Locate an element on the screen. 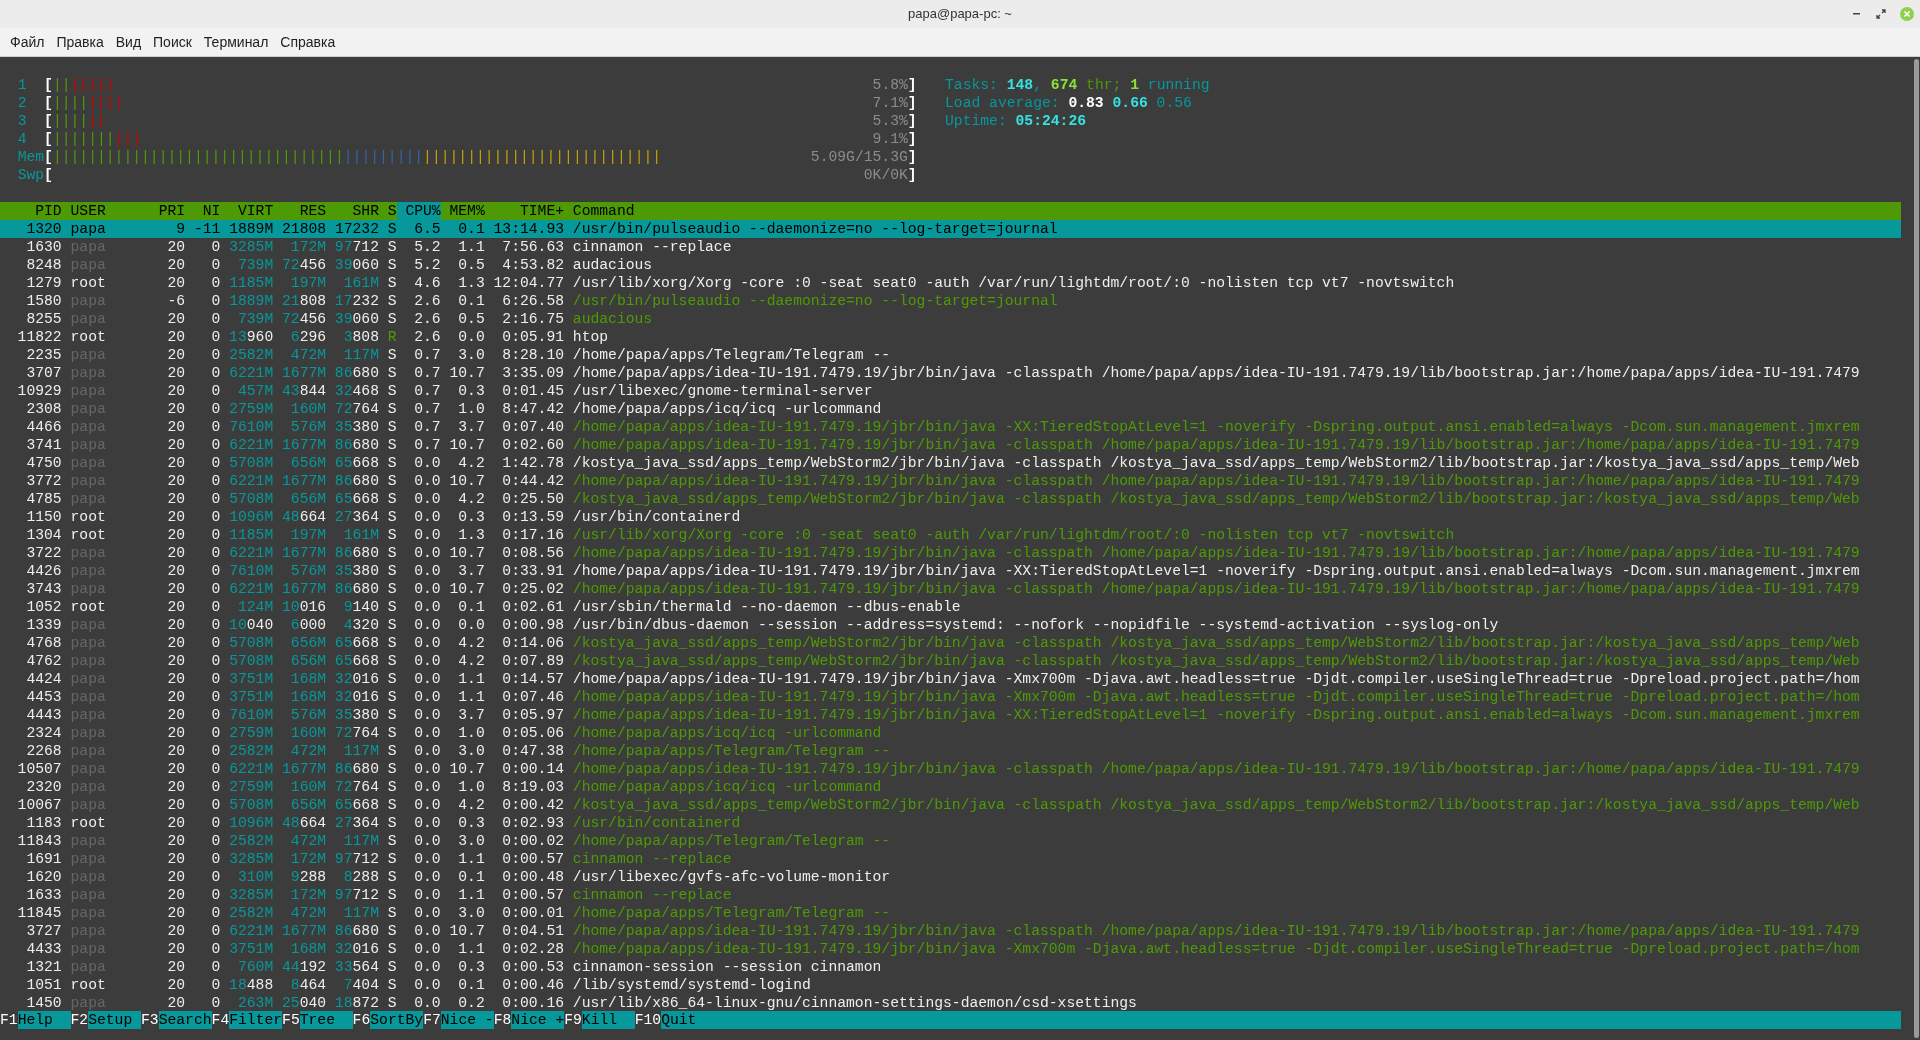 This screenshot has height=1040, width=1920. table-cell-text: 0.5 is located at coordinates (471, 265).